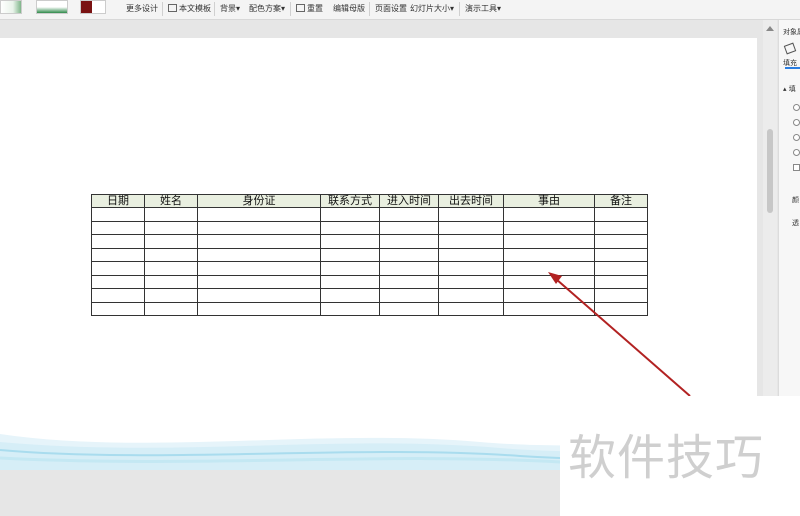  I want to click on table-body, so click(369, 261).